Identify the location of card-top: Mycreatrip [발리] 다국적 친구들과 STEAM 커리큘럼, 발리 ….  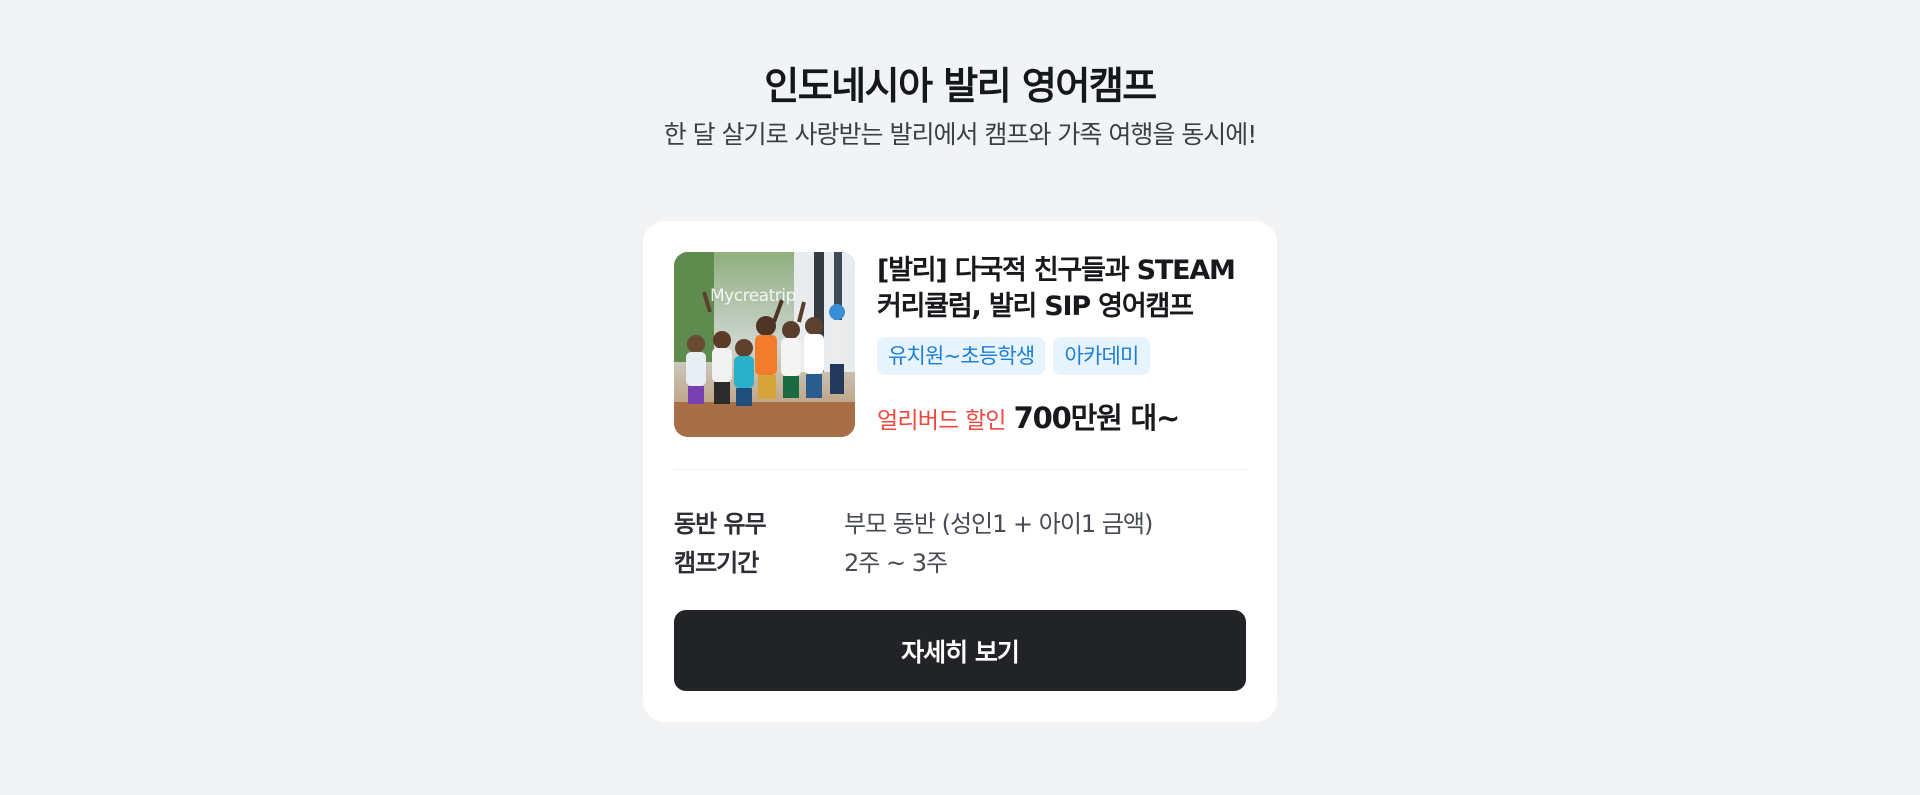
(960, 344).